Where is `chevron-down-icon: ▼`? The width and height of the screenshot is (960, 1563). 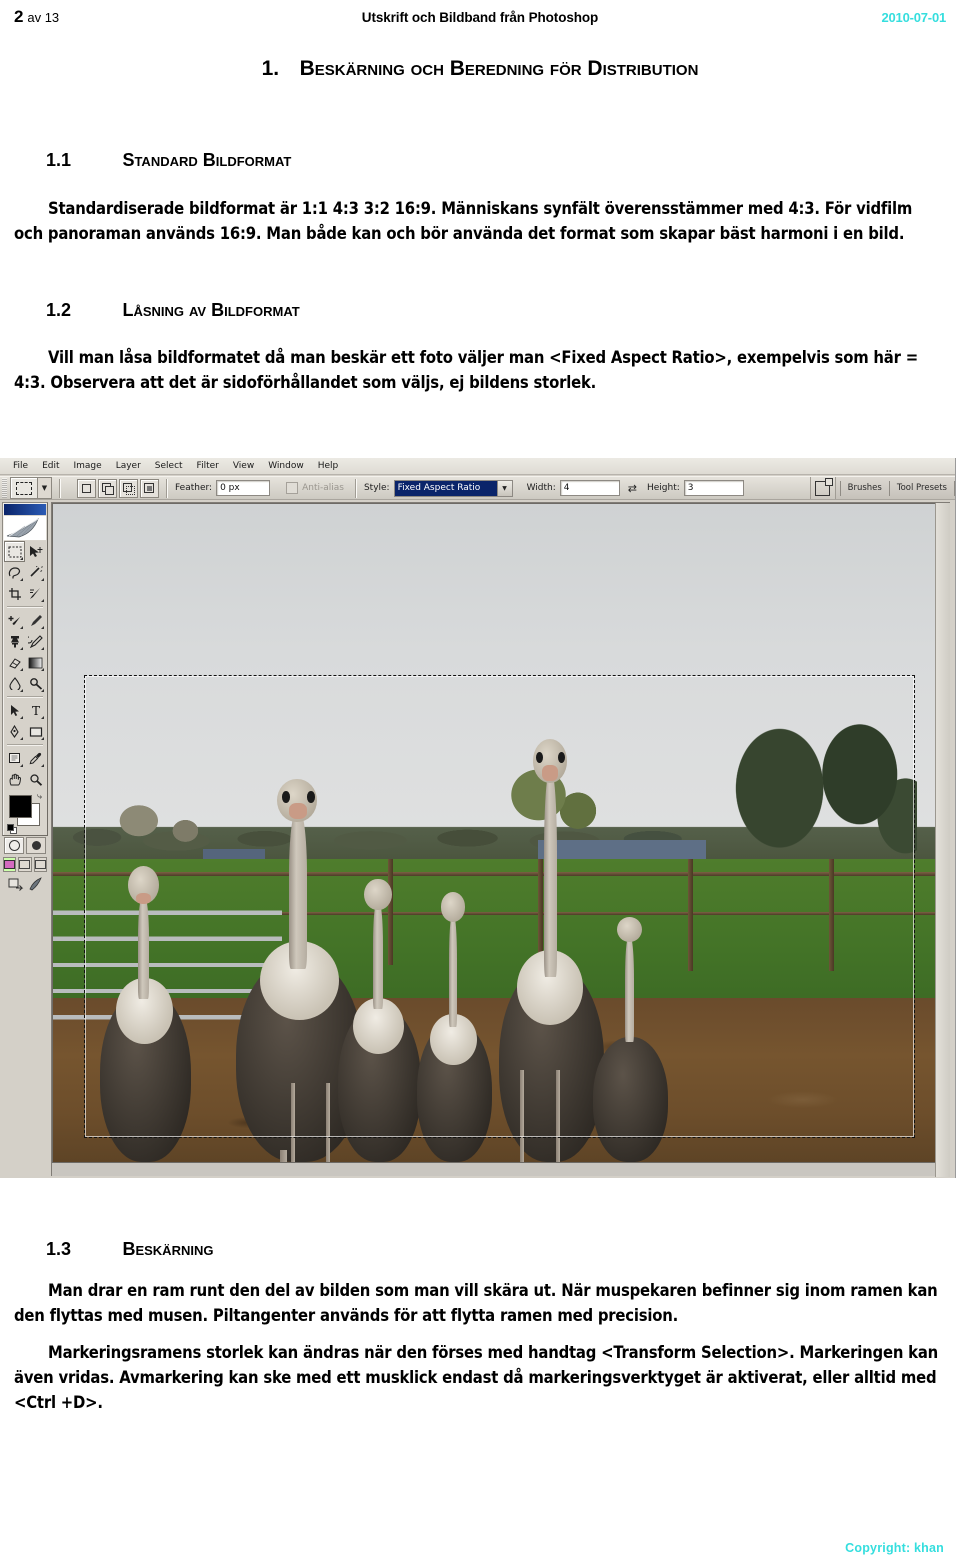
chevron-down-icon: ▼ is located at coordinates (504, 488).